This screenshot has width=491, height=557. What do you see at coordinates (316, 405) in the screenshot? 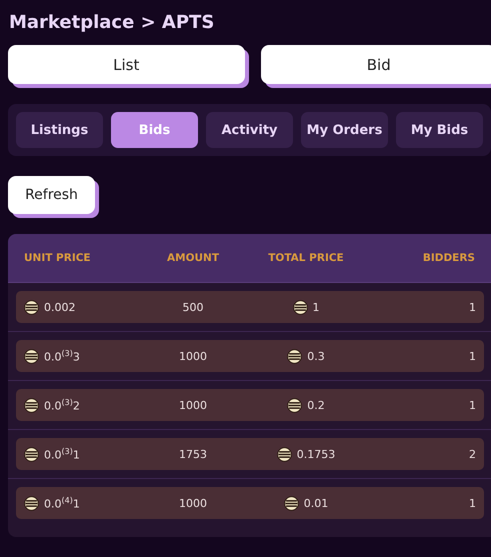
I see `total-price: 0.2` at bounding box center [316, 405].